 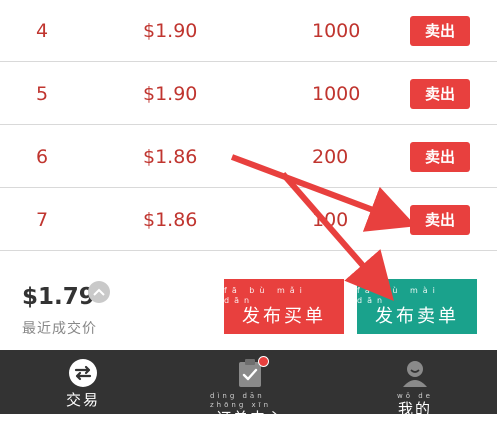 What do you see at coordinates (414, 409) in the screenshot?
I see `tab-mine-label: 我的` at bounding box center [414, 409].